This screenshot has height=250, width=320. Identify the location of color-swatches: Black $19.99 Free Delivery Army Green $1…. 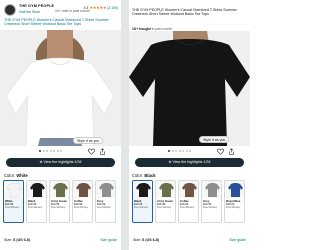
(188, 201).